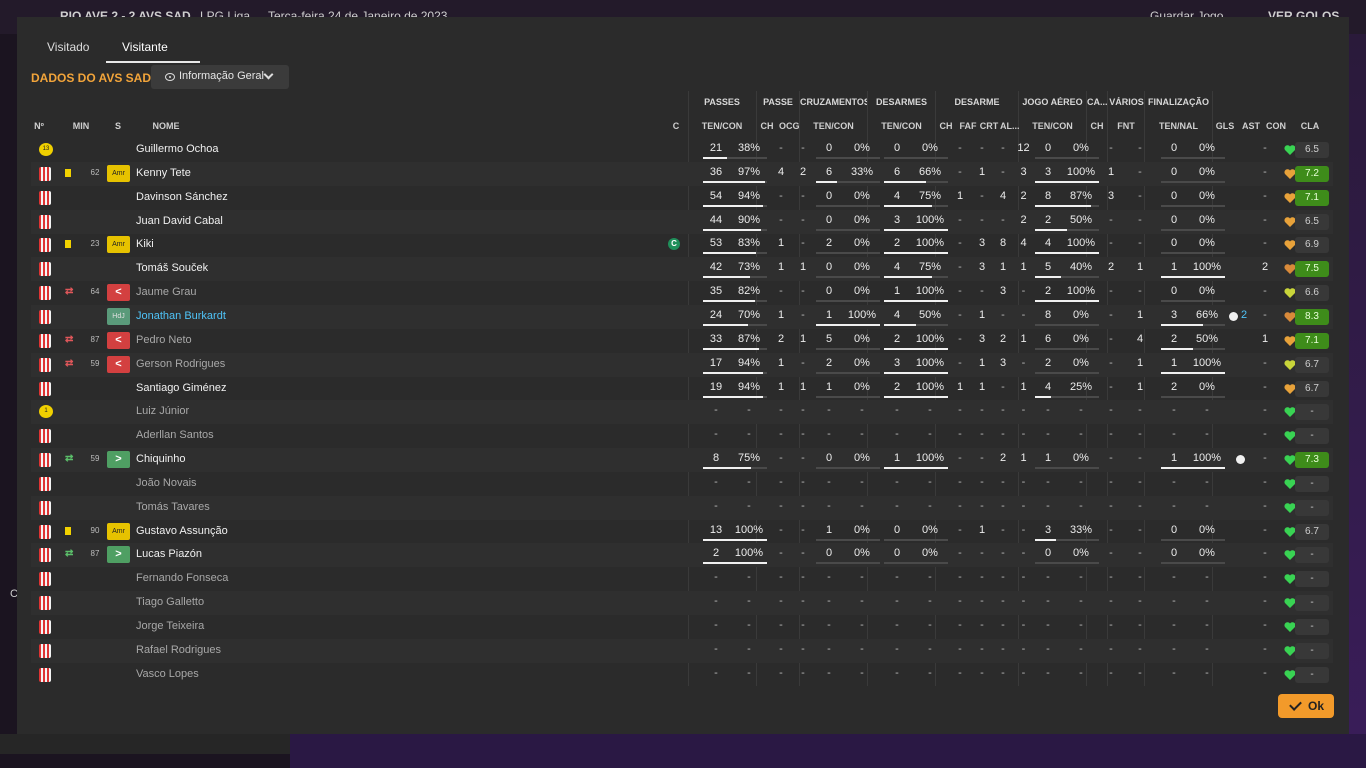  Describe the element at coordinates (682, 579) in the screenshot. I see `table-row: Fernando Fonseca - - - - - - - - - - - - - - - - - - - -` at that location.